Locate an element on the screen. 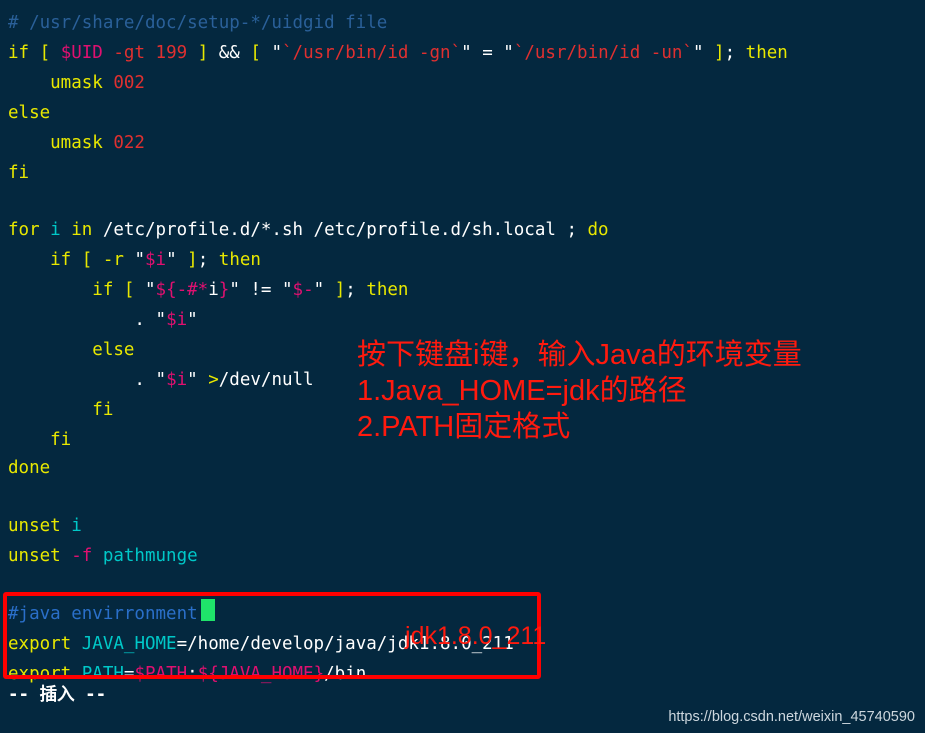 The width and height of the screenshot is (925, 733). code-token: for is located at coordinates (29, 230).